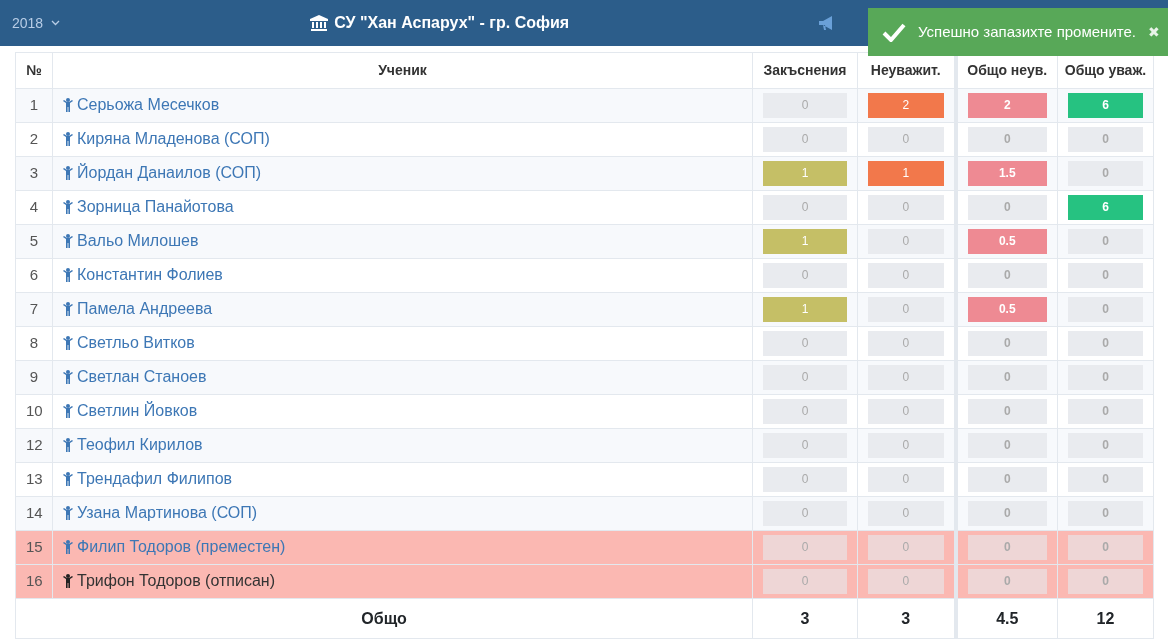  Describe the element at coordinates (148, 478) in the screenshot. I see `student-link: Трендафил Филипов` at that location.